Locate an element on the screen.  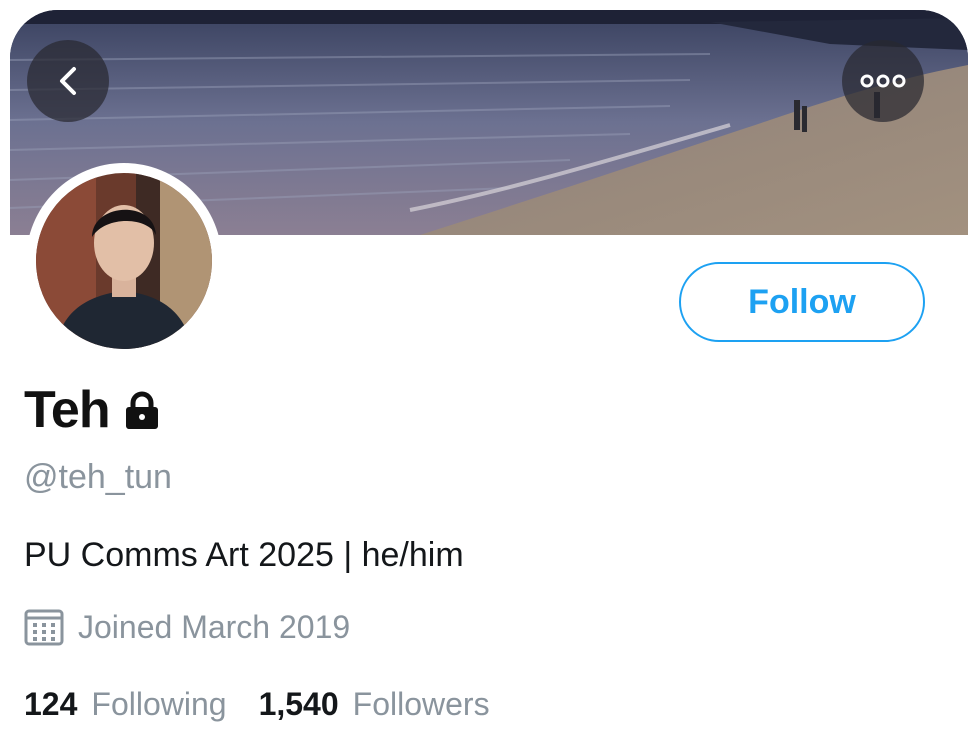
followers-count: 1,540 is located at coordinates (298, 704).